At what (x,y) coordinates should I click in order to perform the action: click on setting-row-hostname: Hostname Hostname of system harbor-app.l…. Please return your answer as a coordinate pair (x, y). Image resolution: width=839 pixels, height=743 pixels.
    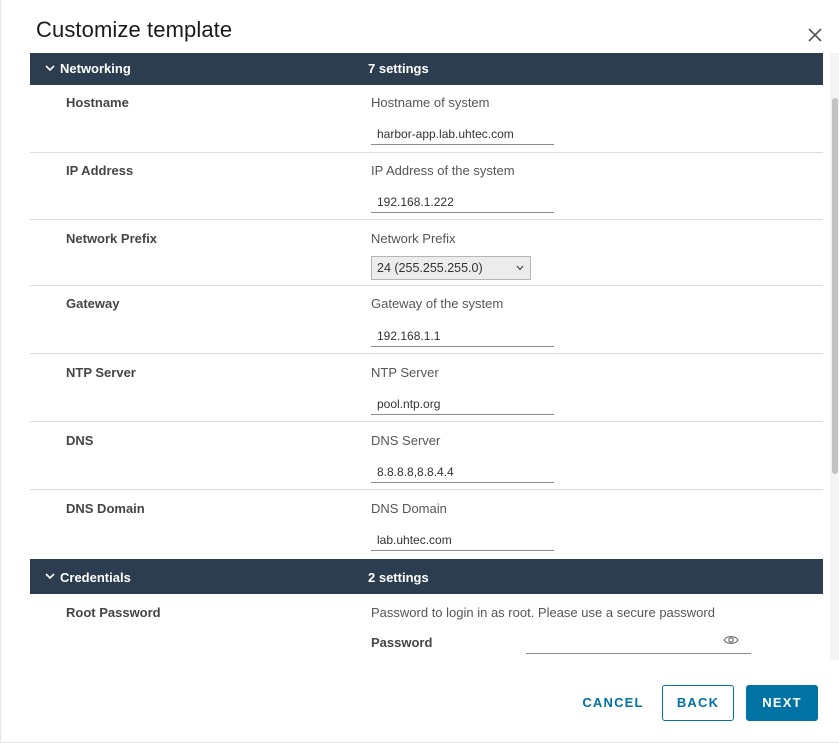
    Looking at the image, I should click on (426, 119).